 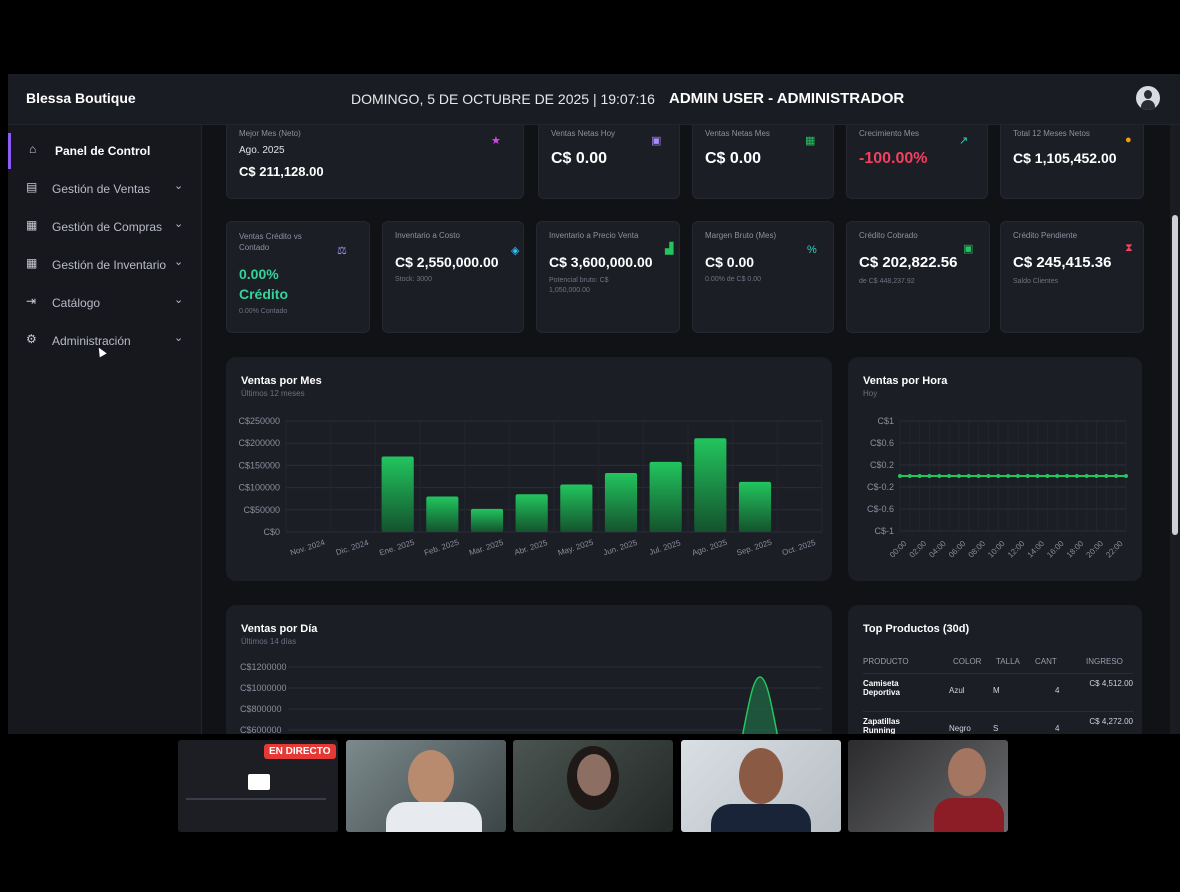 What do you see at coordinates (960, 728) in the screenshot?
I see `cell-color: Negro` at bounding box center [960, 728].